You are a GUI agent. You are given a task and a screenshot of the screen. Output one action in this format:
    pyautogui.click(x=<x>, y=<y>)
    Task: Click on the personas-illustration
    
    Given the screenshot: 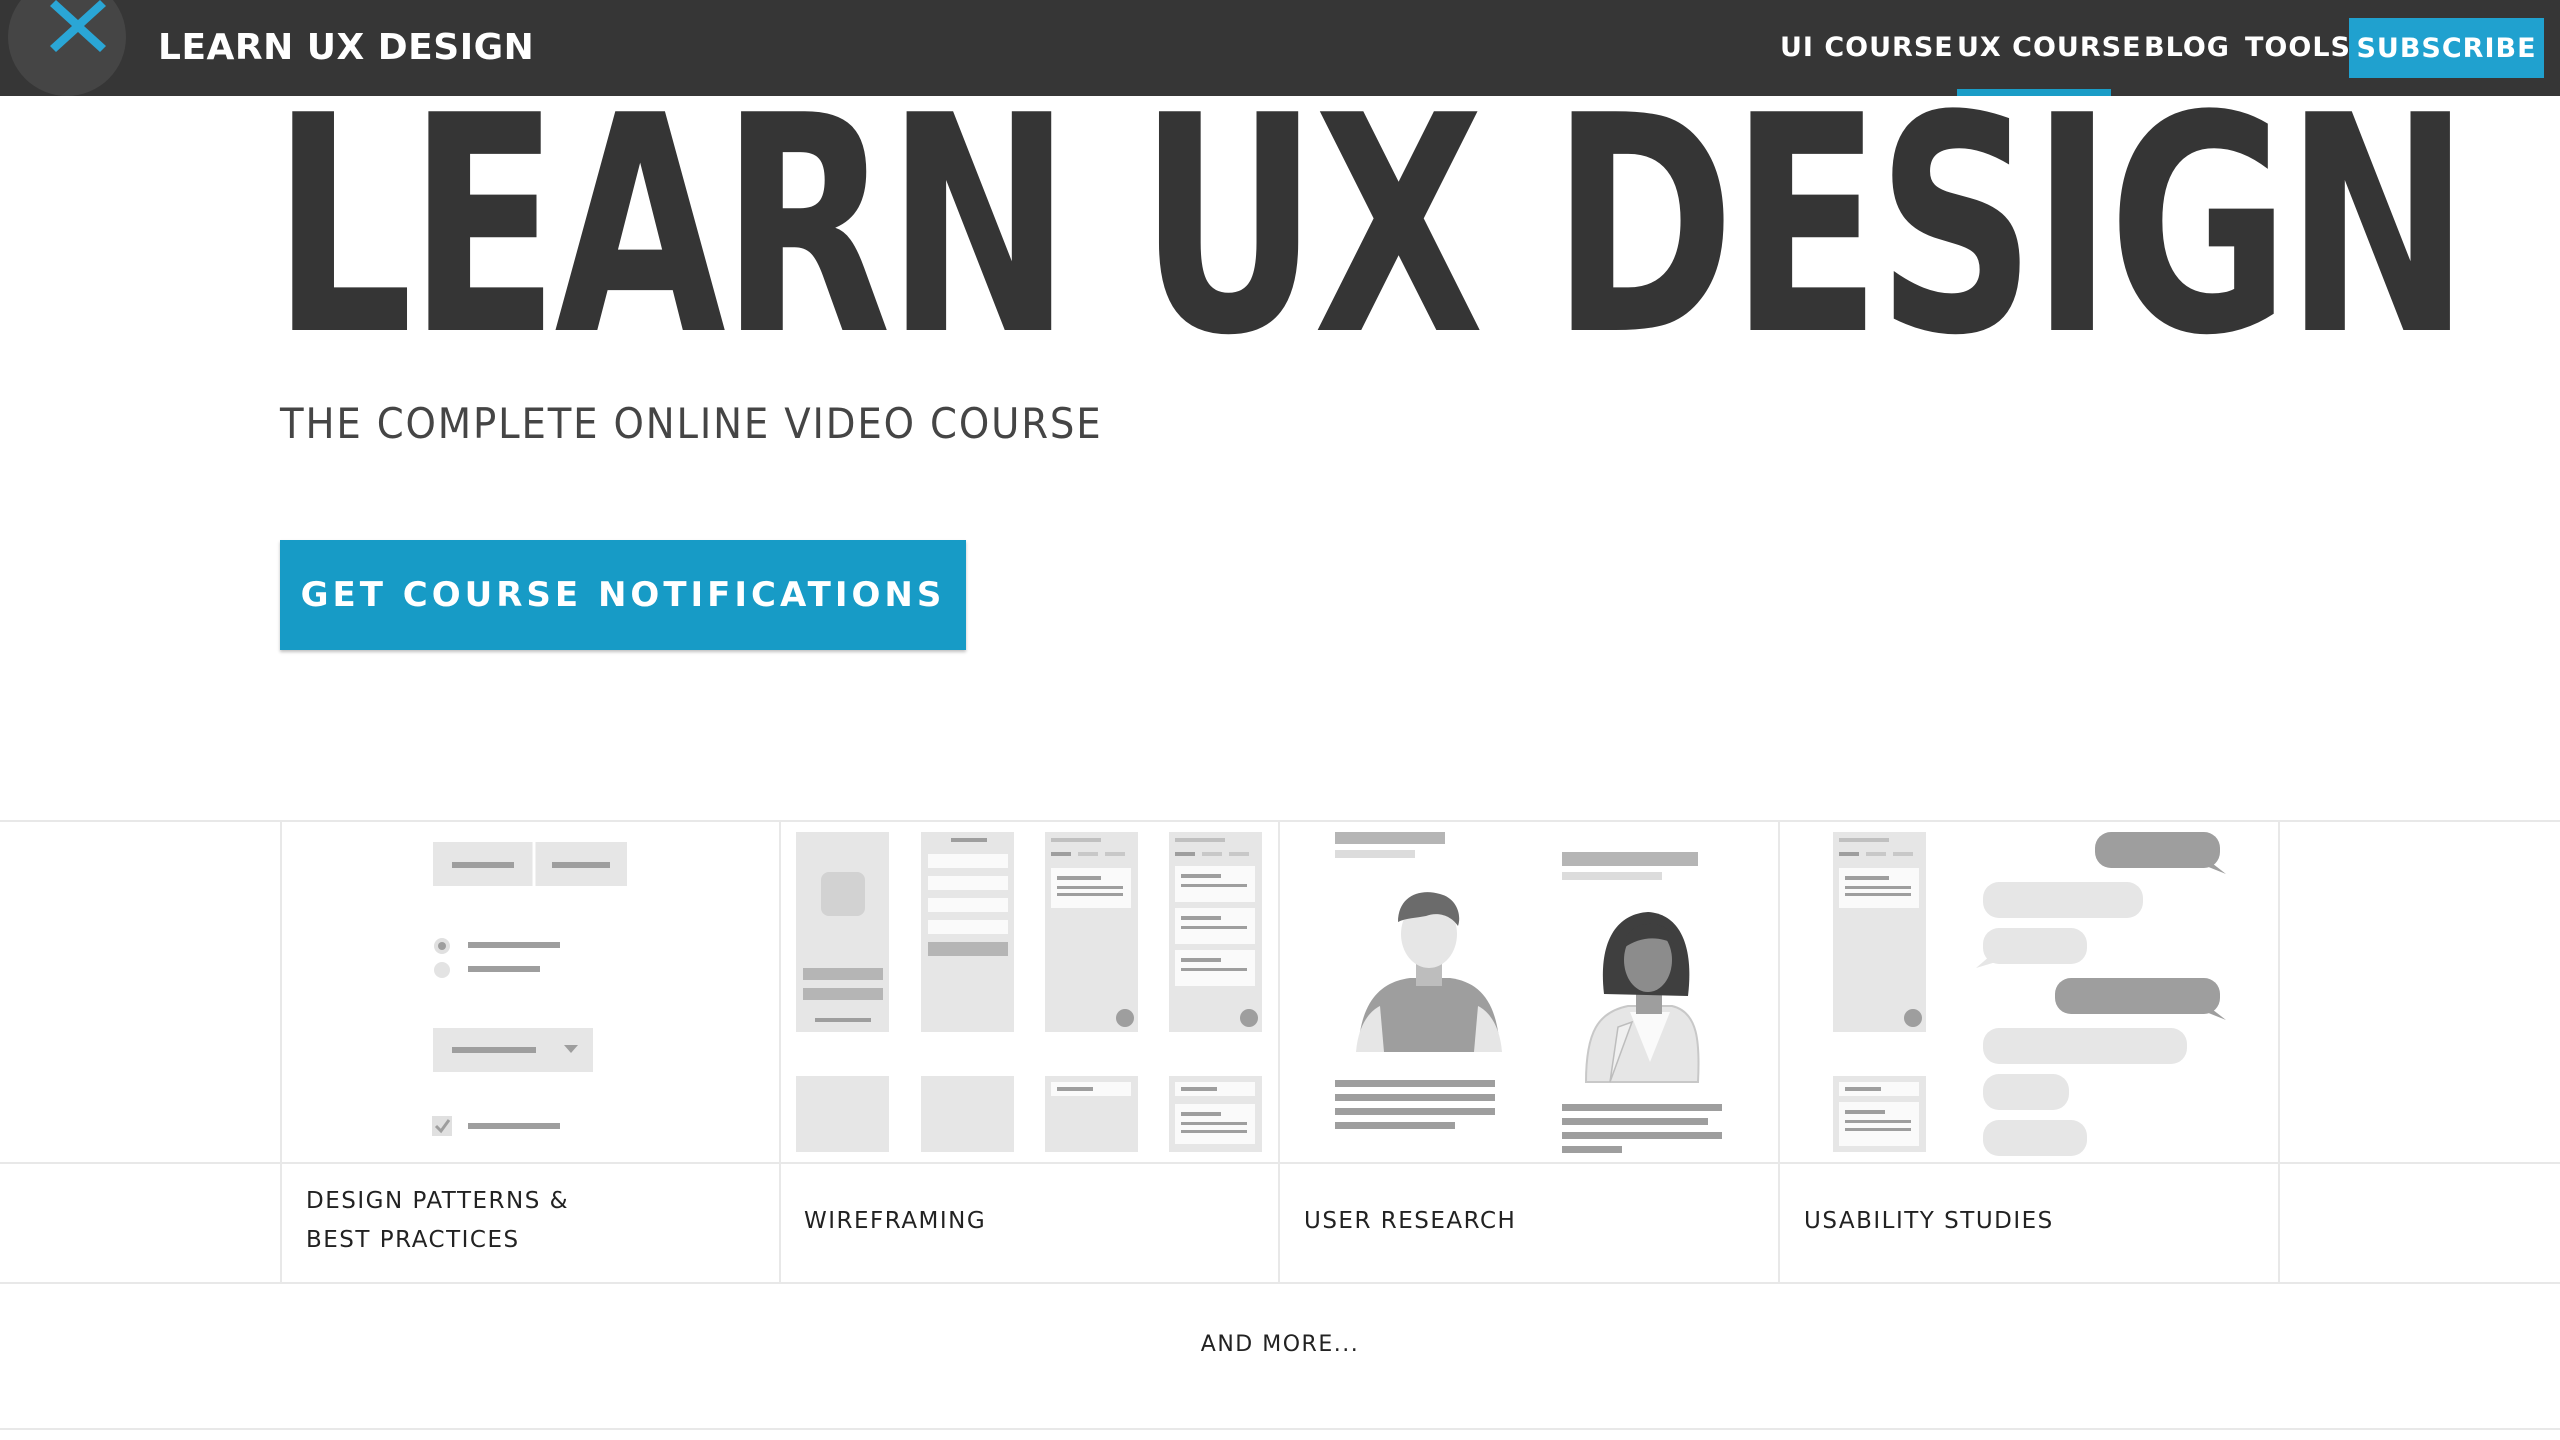 What is the action you would take?
    pyautogui.click(x=1528, y=992)
    